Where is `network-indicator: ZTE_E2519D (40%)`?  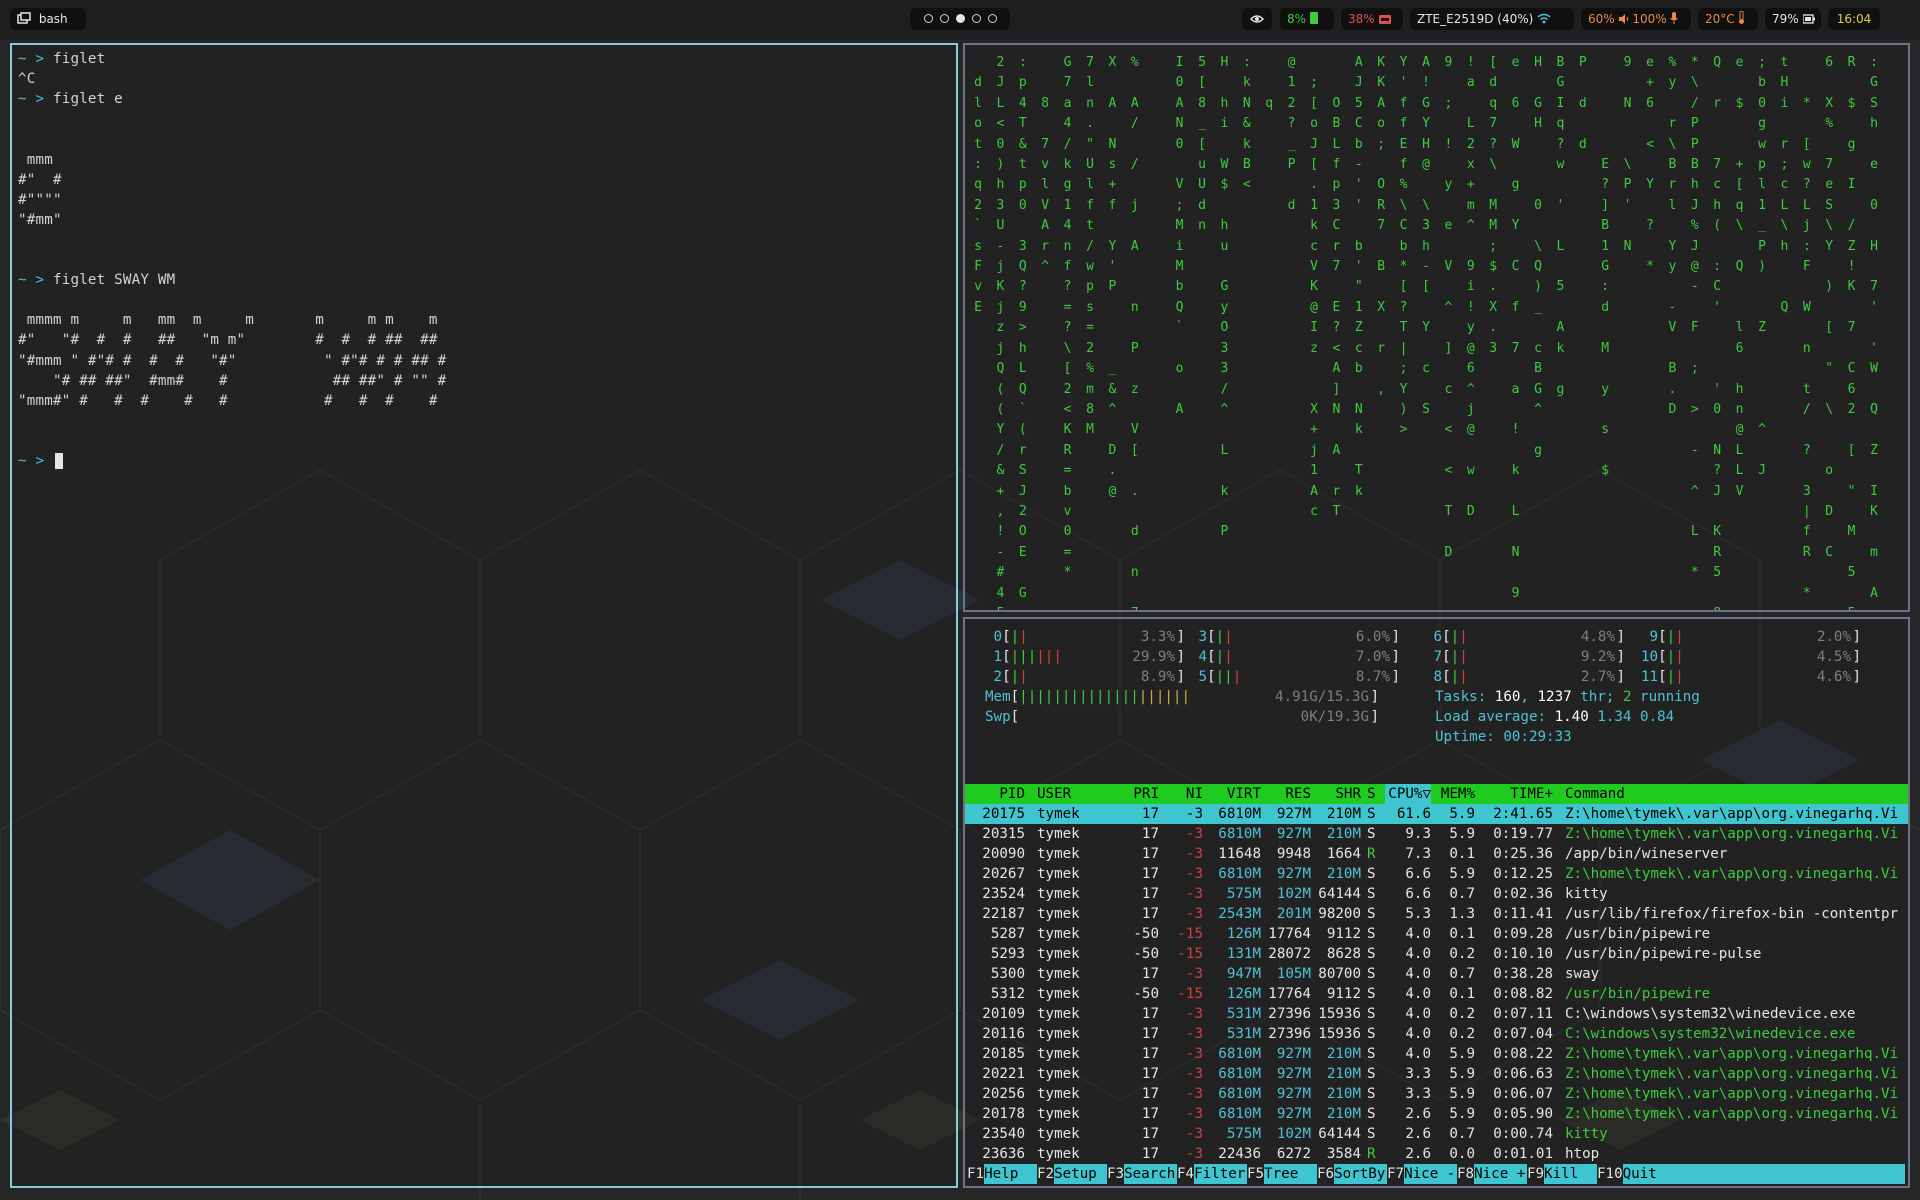
network-indicator: ZTE_E2519D (40%) is located at coordinates (1492, 19).